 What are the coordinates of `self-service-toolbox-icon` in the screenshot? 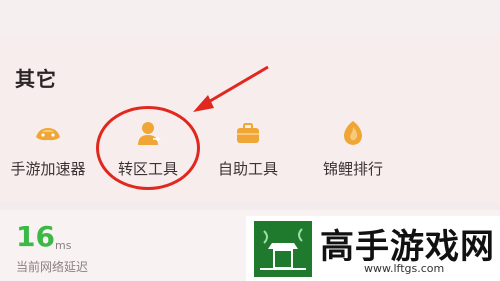 It's located at (248, 133).